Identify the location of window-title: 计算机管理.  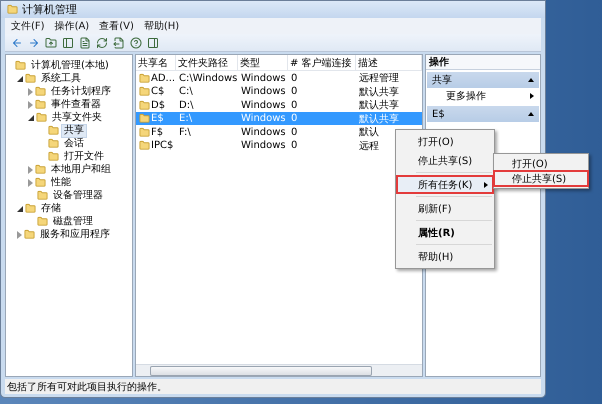
(49, 9).